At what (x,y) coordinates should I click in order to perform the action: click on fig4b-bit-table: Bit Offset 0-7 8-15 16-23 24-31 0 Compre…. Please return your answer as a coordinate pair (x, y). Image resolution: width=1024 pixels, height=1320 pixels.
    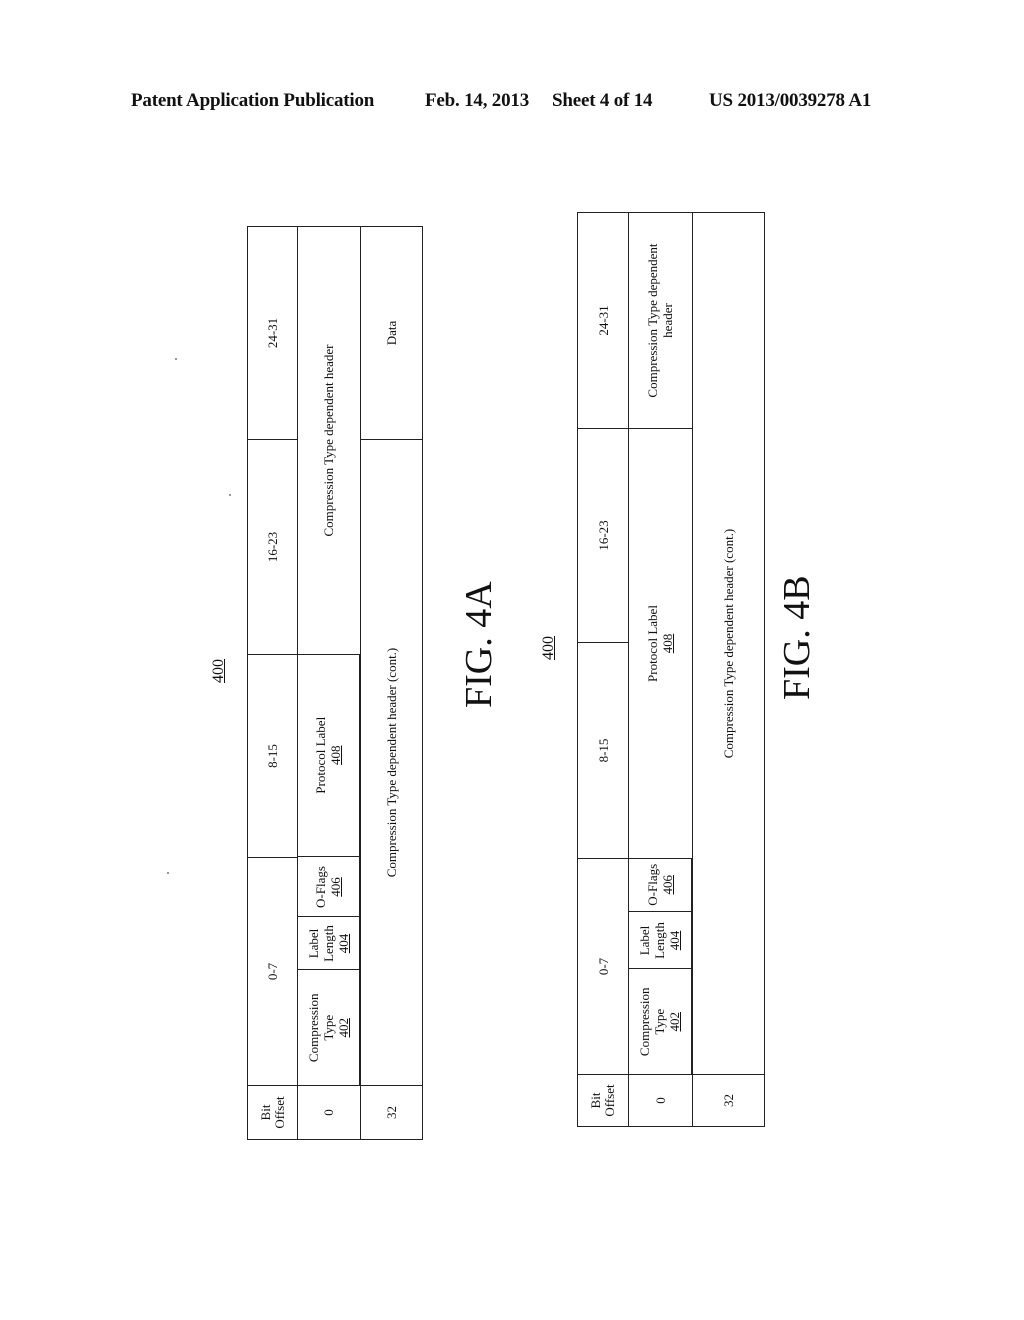
    Looking at the image, I should click on (671, 669).